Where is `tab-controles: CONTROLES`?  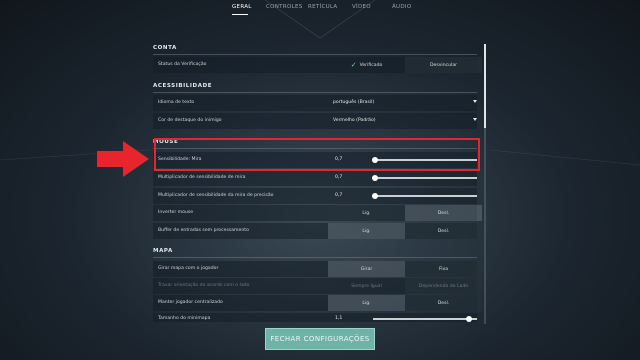 tab-controles: CONTROLES is located at coordinates (284, 7).